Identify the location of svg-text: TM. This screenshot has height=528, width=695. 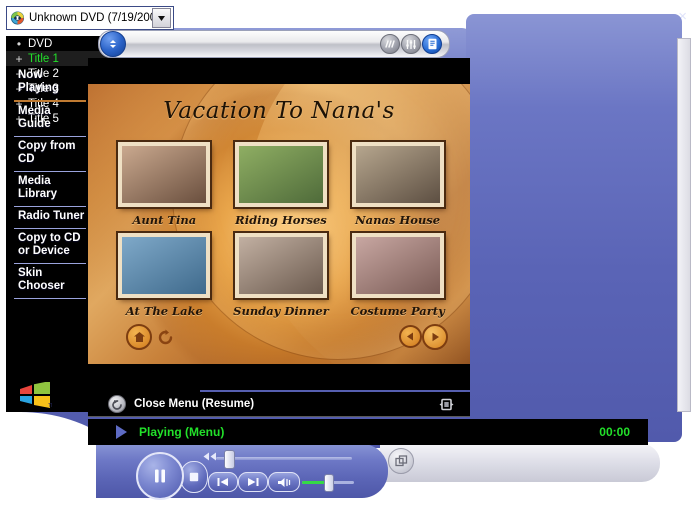
(50, 405).